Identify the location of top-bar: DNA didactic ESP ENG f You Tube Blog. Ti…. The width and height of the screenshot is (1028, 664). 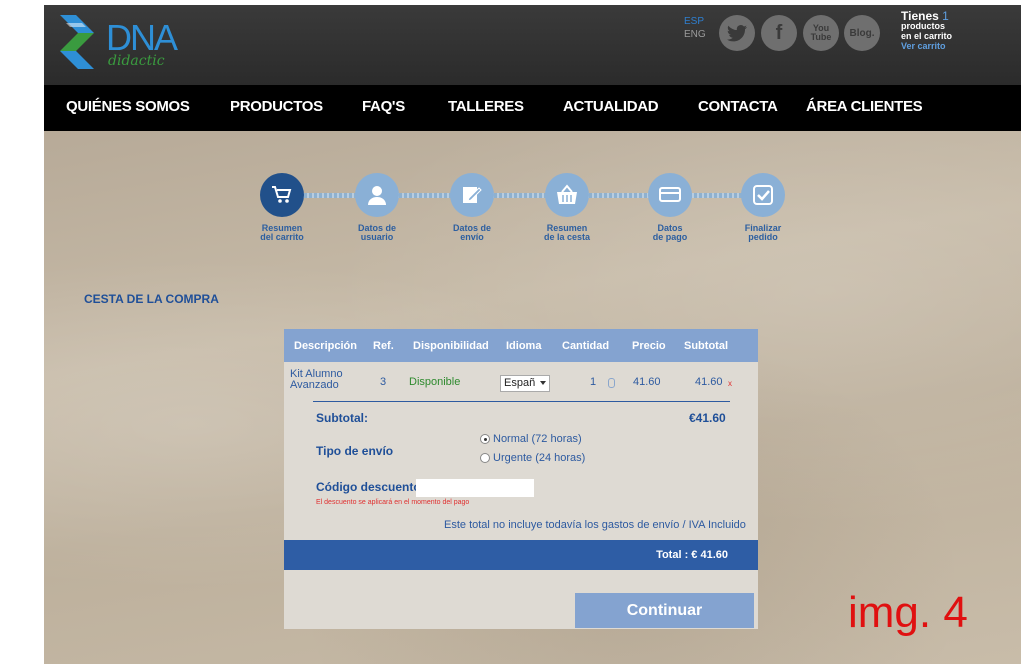
(532, 45).